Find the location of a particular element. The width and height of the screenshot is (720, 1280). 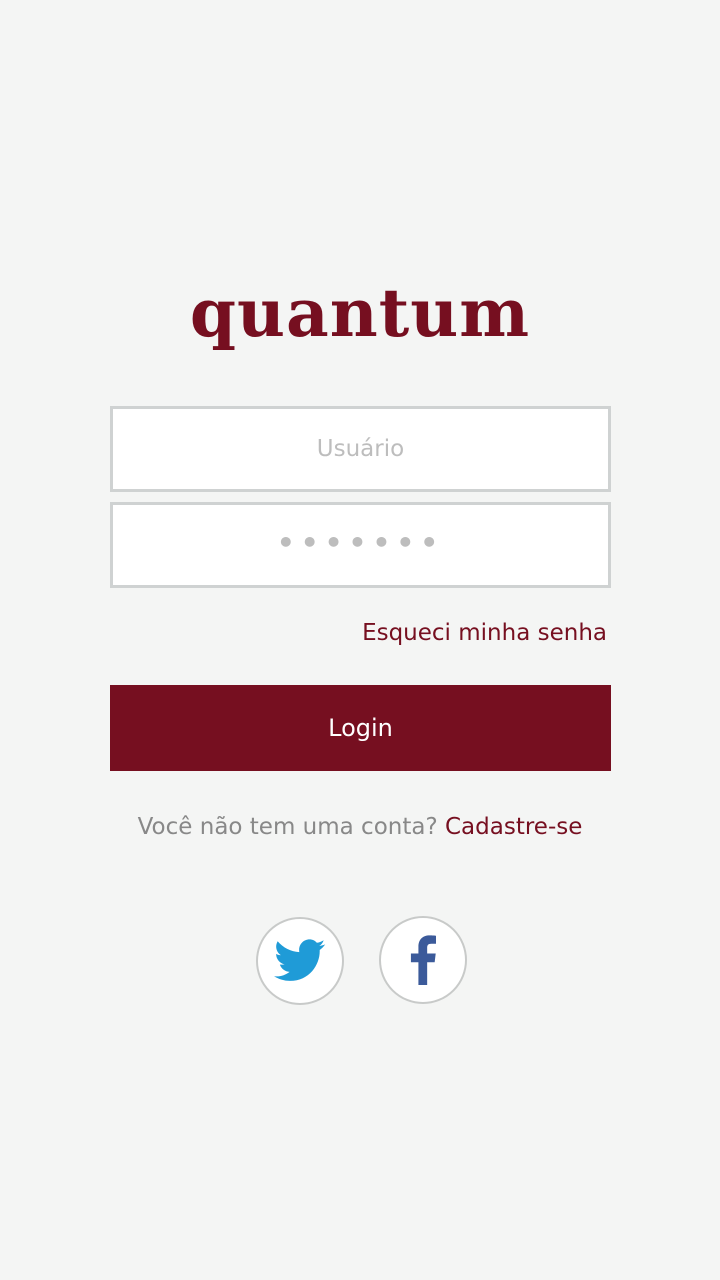

twitter-icon is located at coordinates (300, 960).